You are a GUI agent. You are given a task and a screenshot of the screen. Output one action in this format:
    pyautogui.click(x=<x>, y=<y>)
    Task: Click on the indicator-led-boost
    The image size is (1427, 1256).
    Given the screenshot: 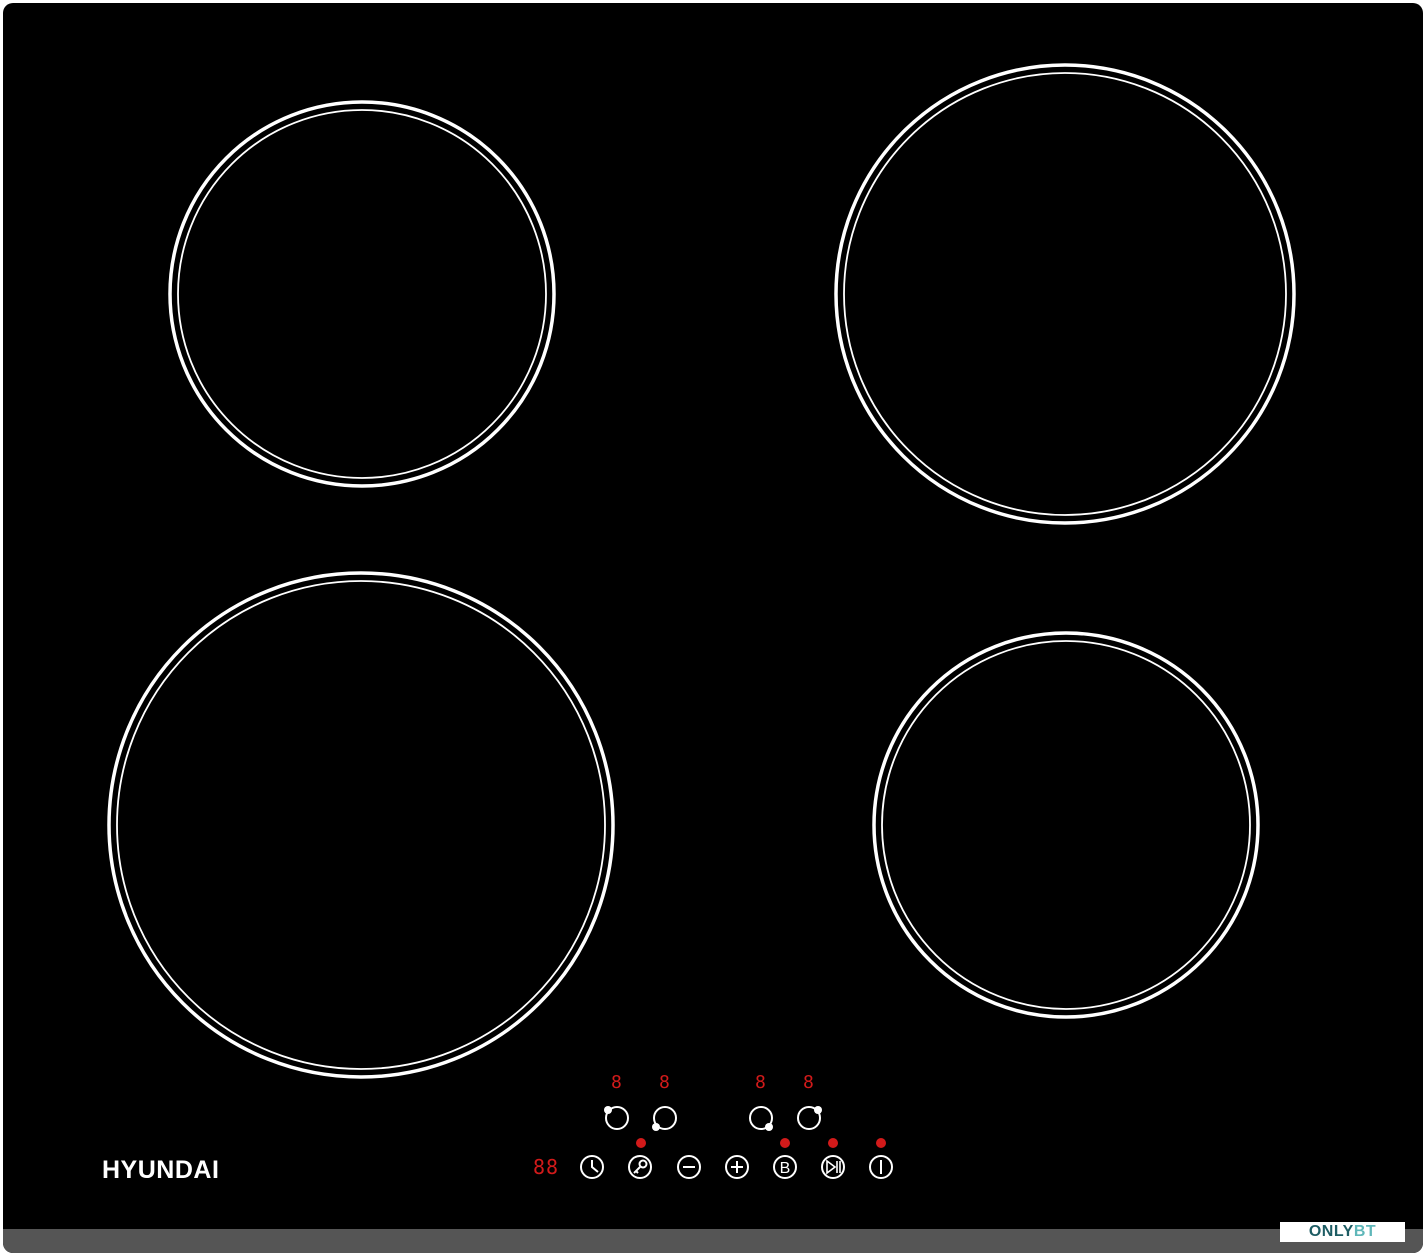 What is the action you would take?
    pyautogui.click(x=785, y=1143)
    